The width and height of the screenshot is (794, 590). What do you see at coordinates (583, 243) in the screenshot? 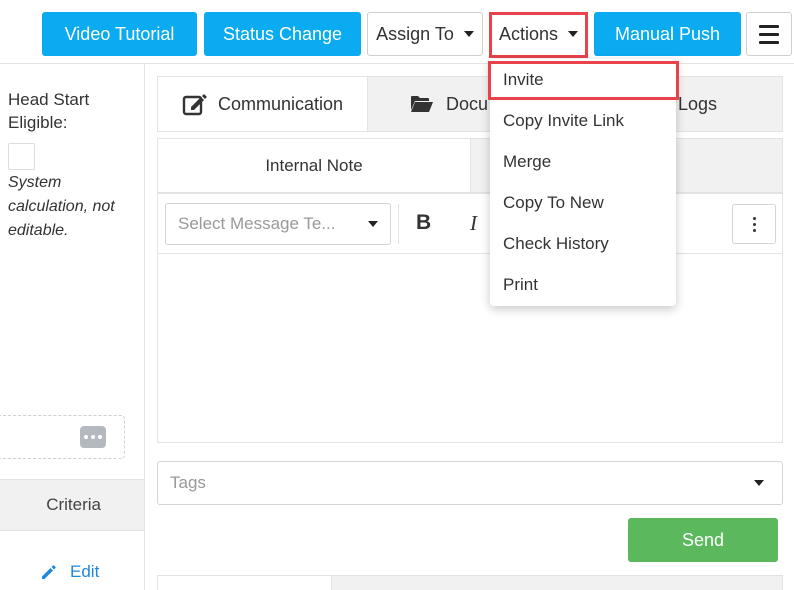
I see `menu-item-check-history: Check History` at bounding box center [583, 243].